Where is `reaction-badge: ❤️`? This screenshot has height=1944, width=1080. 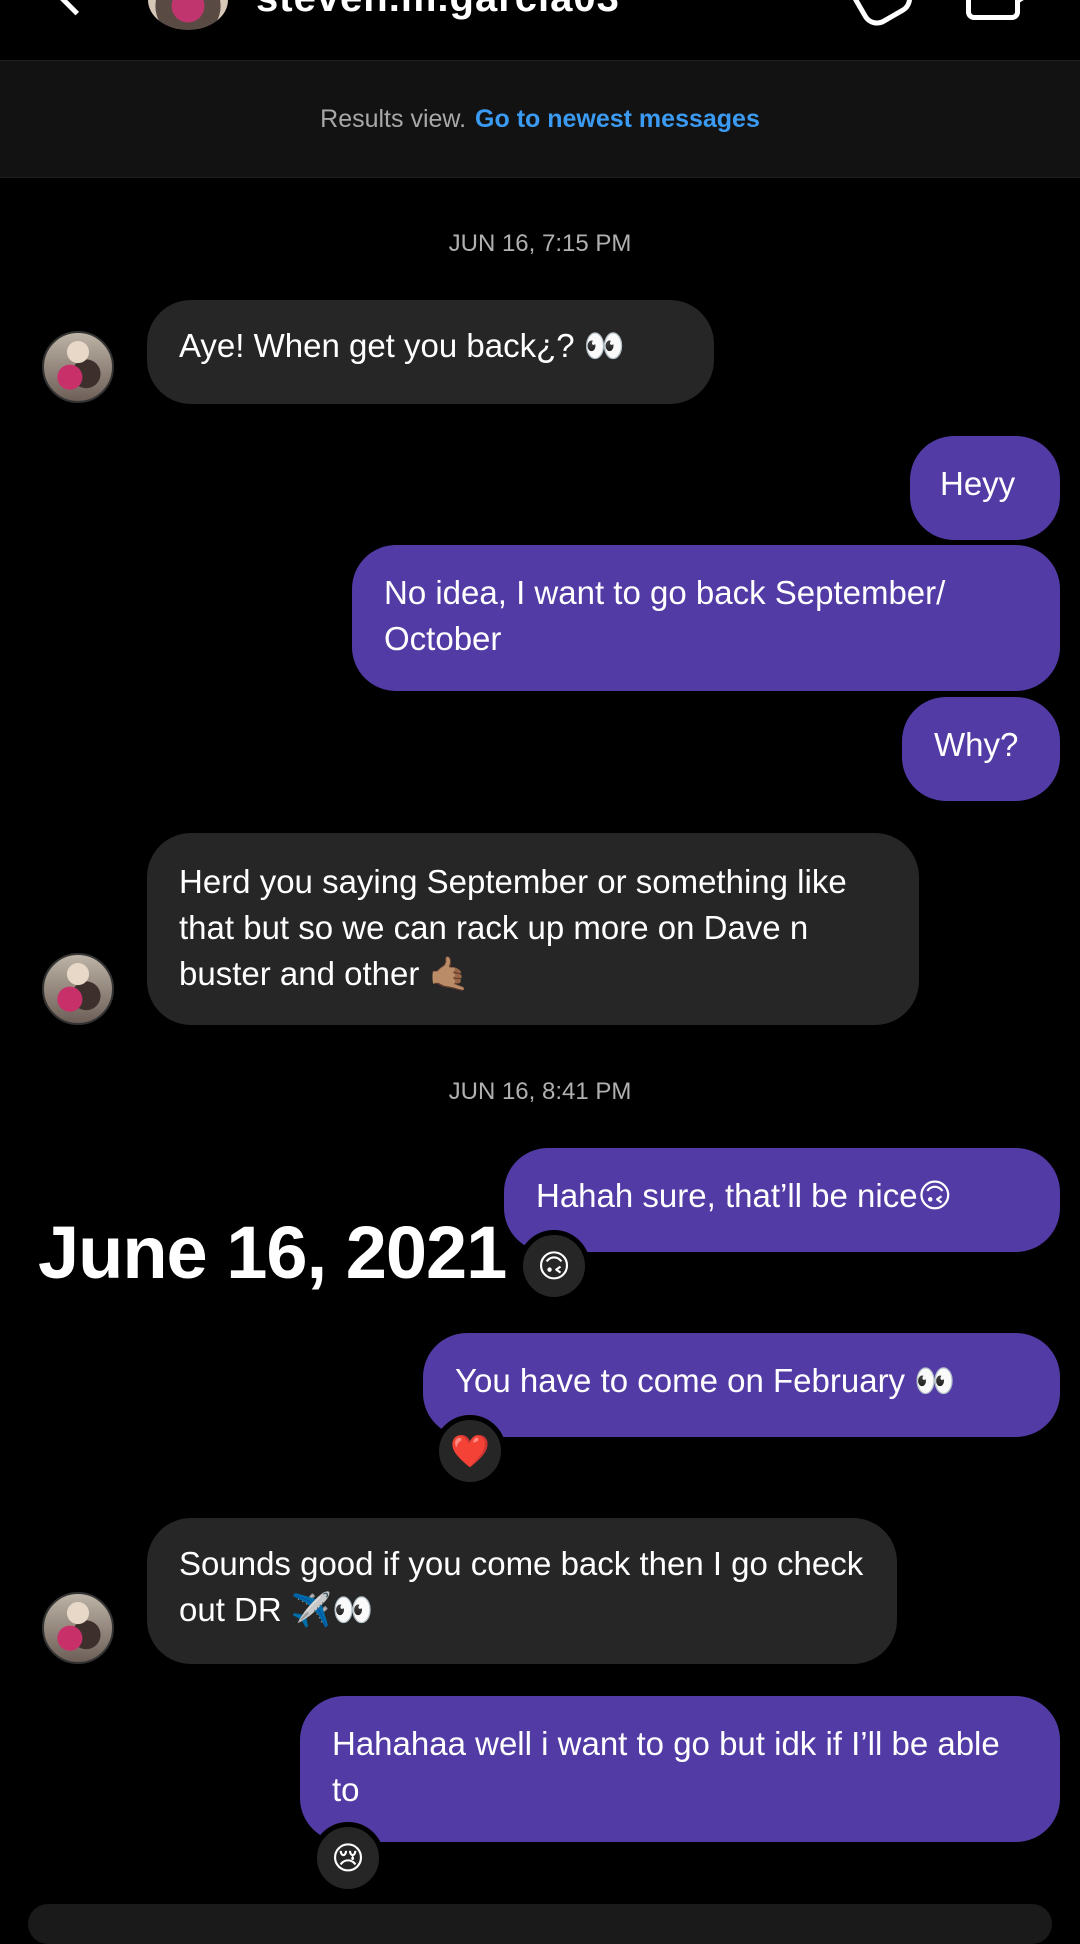
reaction-badge: ❤️ is located at coordinates (470, 1451).